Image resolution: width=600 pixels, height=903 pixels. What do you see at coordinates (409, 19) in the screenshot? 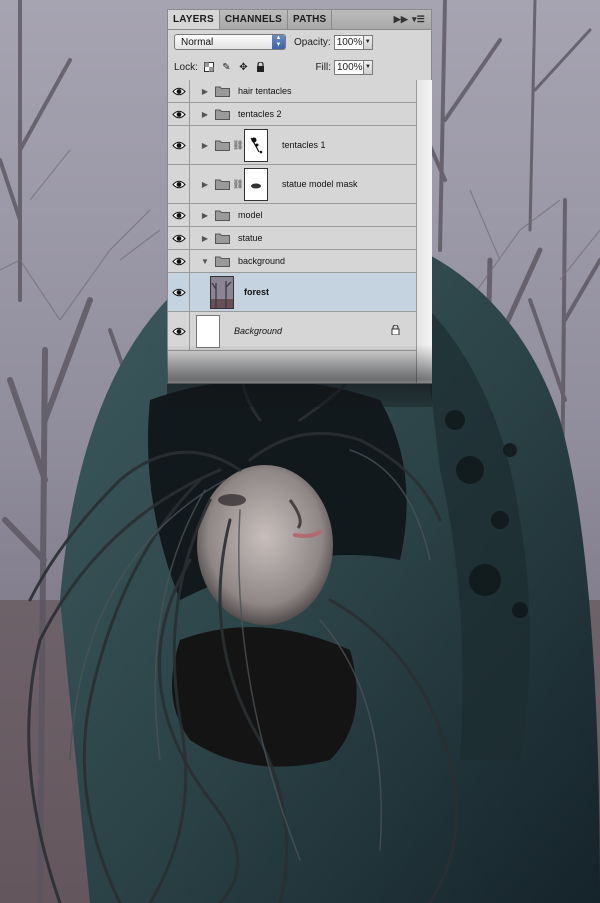
I see `panel-menu-controls: ▶▶ ▾☰` at bounding box center [409, 19].